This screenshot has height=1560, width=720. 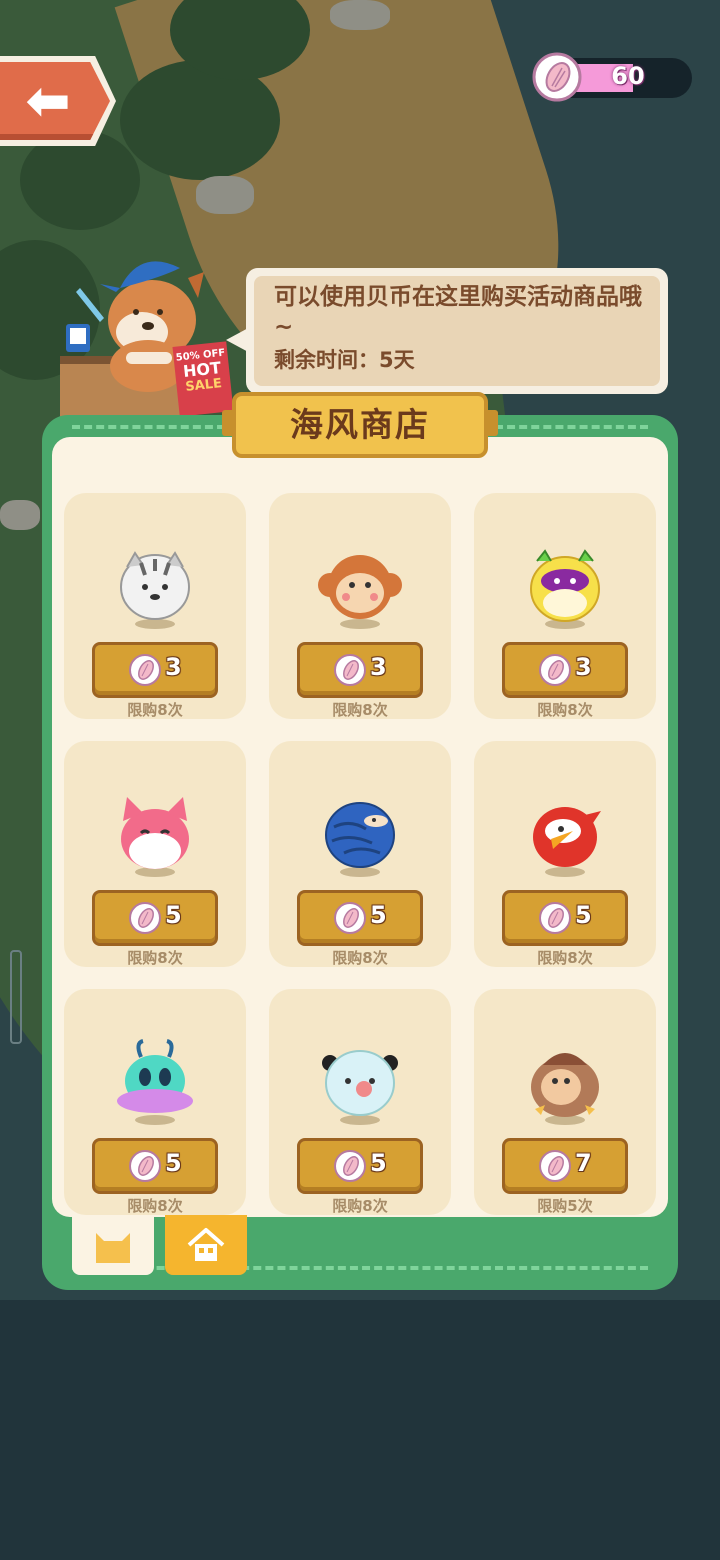 I want to click on panda-pet-icon, so click(x=360, y=1083).